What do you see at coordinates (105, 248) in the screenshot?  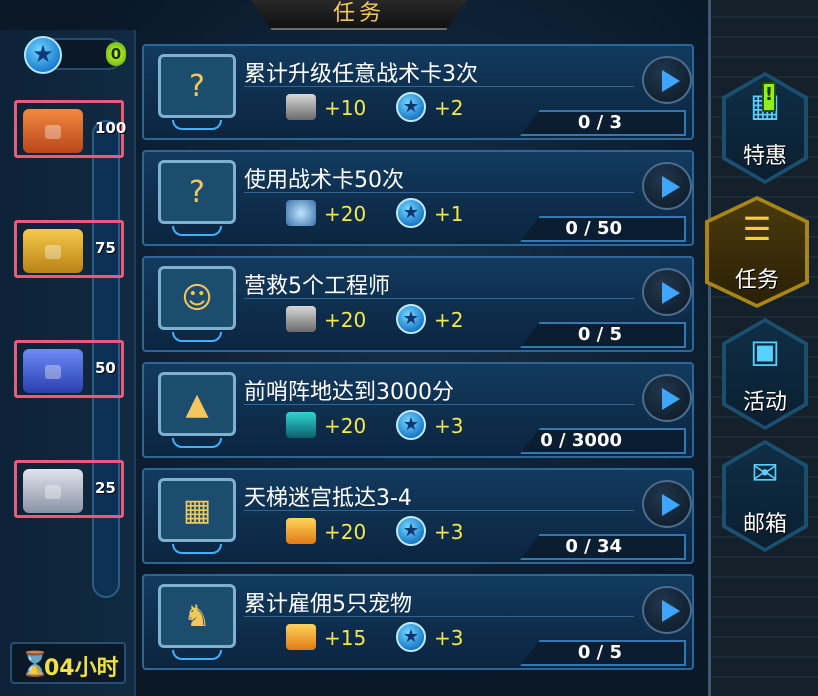 I see `chest-threshold: 75` at bounding box center [105, 248].